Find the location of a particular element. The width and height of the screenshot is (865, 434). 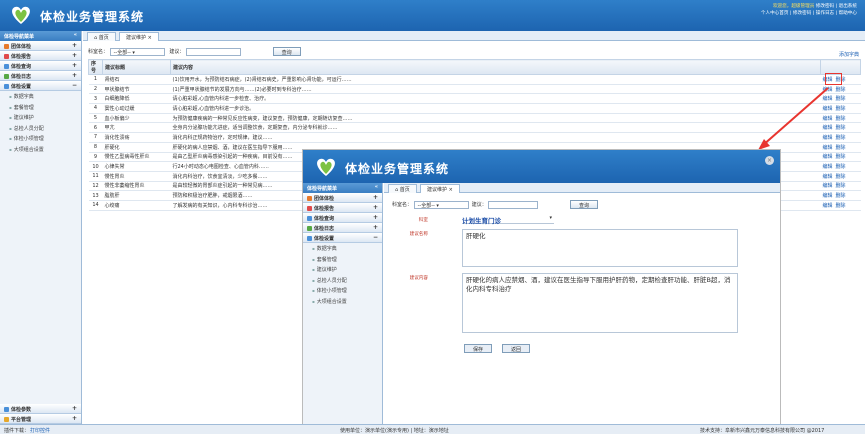

header-links: 修改密码 | 退出系统 is located at coordinates (836, 6).